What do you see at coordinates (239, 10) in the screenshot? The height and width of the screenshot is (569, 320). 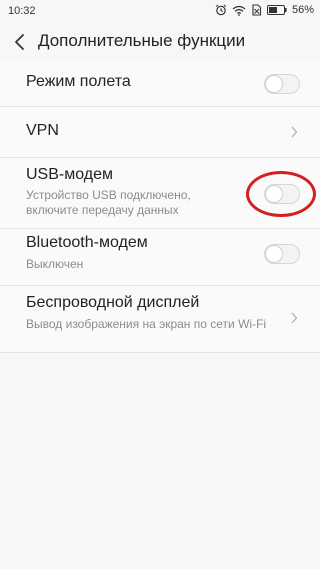 I see `wifi-icon` at bounding box center [239, 10].